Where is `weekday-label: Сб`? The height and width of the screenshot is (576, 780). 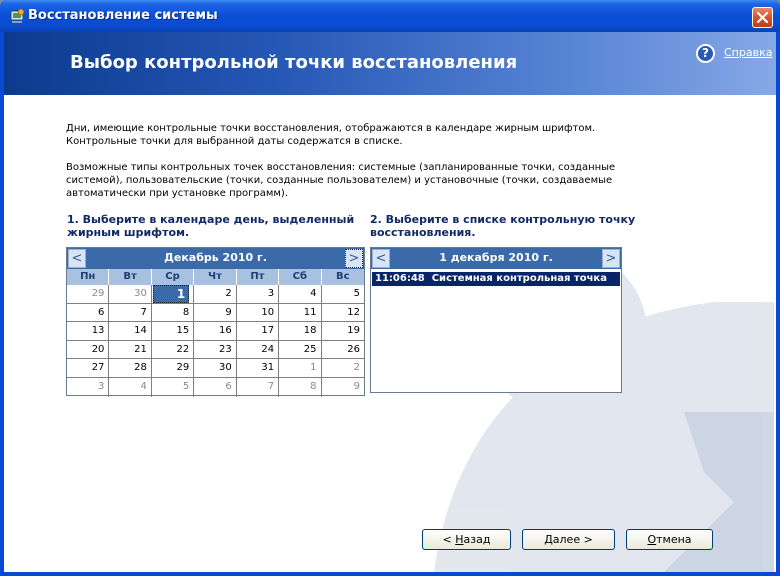 weekday-label: Сб is located at coordinates (300, 277).